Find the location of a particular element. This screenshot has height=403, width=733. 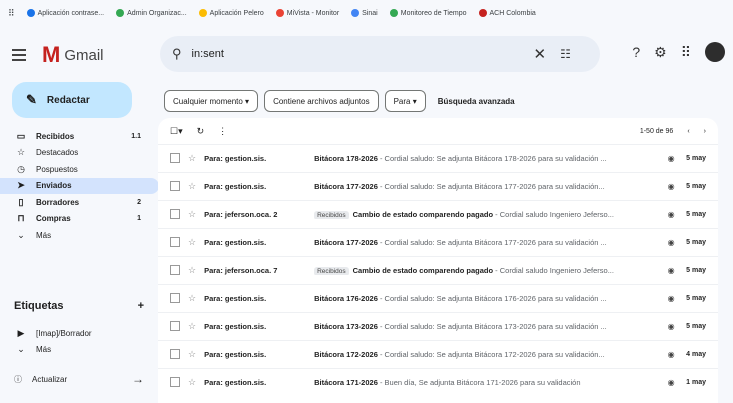

inbox-icon: ▭ is located at coordinates (21, 135).